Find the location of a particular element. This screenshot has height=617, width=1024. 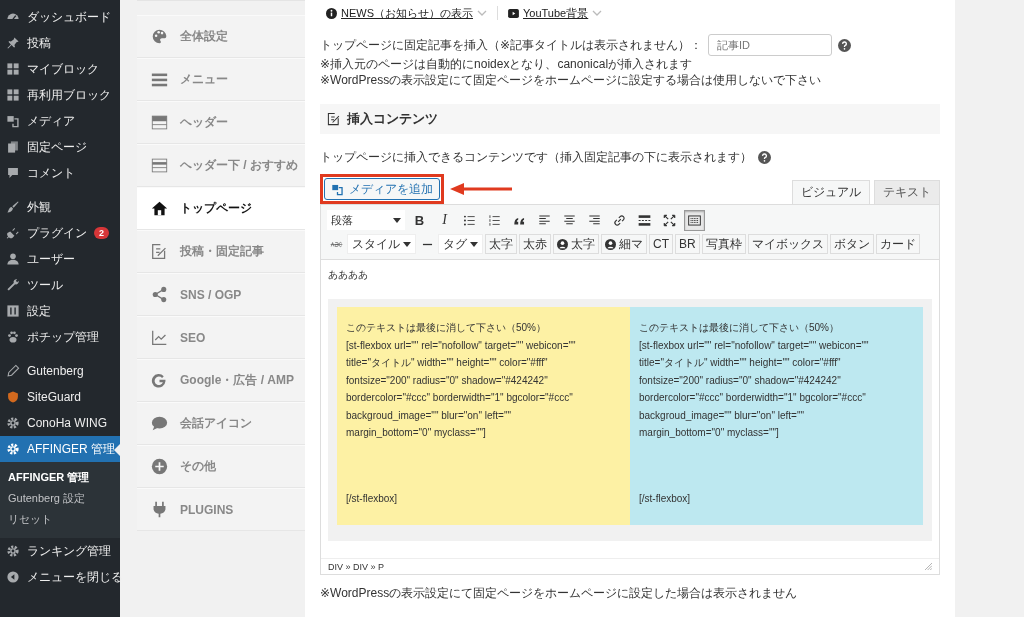

link-icon is located at coordinates (619, 220).